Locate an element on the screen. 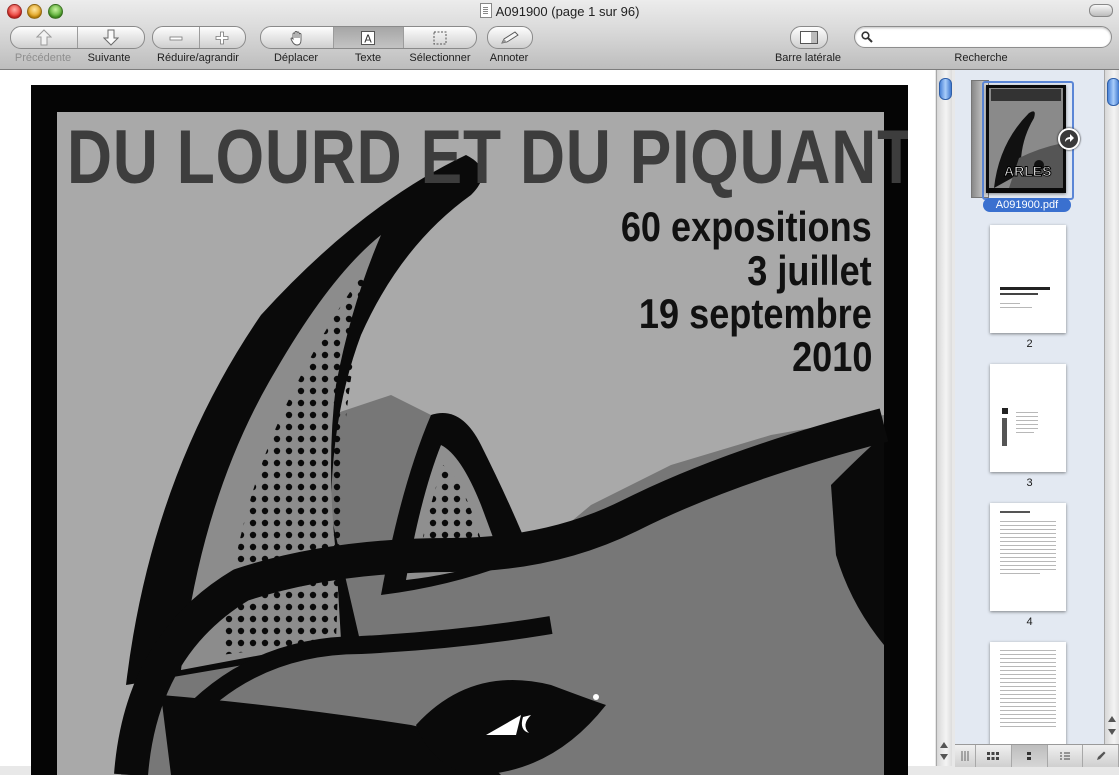 This screenshot has height=775, width=1119. thumbnail-sidebar: ARLES A091900.pdf 2 3 4 is located at coordinates (1029, 407).